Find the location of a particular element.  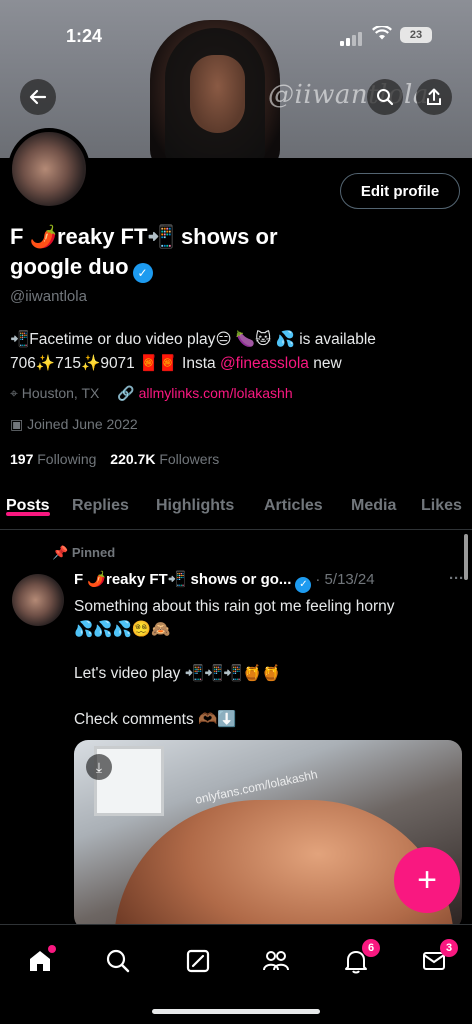

tab-replies: Replies is located at coordinates (100, 500).